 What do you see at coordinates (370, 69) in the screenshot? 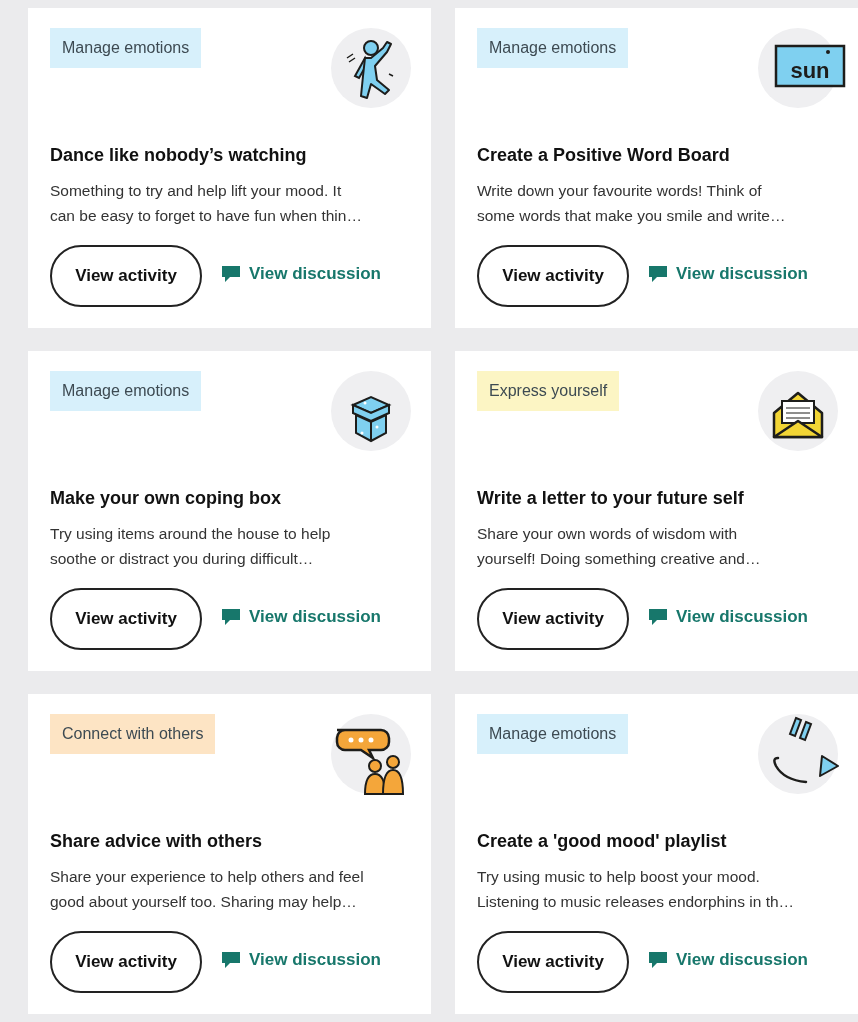
I see `dancer-icon` at bounding box center [370, 69].